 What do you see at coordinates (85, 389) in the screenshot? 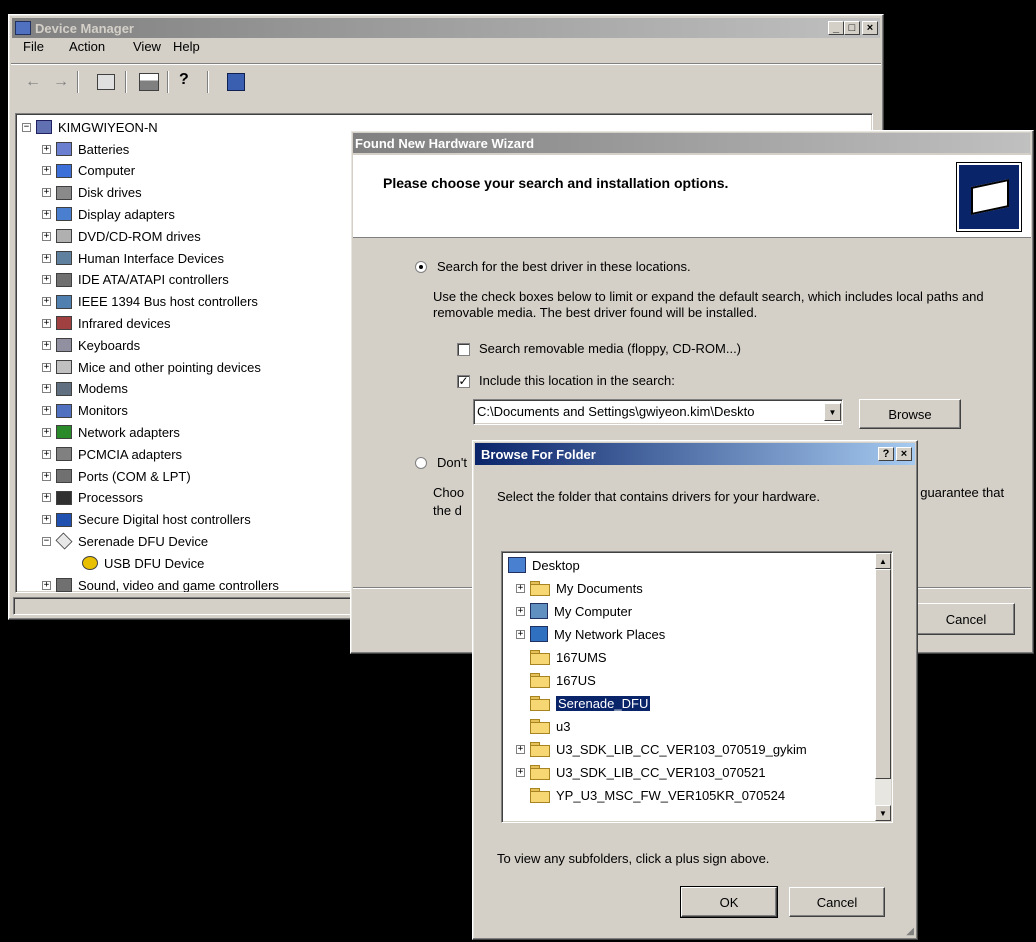
I see `device-category-item: + Modems` at bounding box center [85, 389].